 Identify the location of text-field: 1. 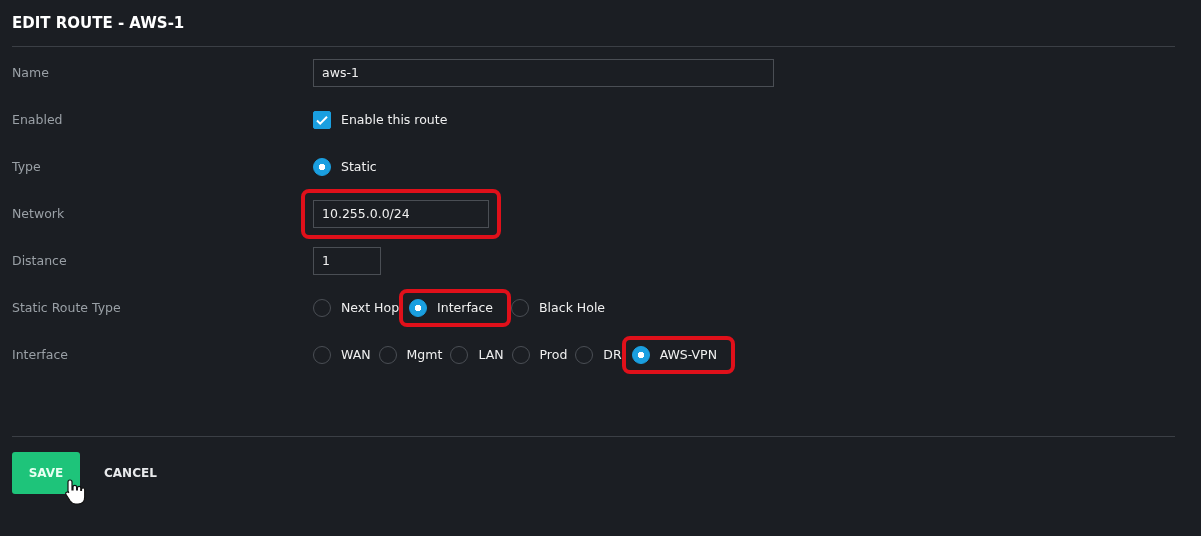
(347, 260).